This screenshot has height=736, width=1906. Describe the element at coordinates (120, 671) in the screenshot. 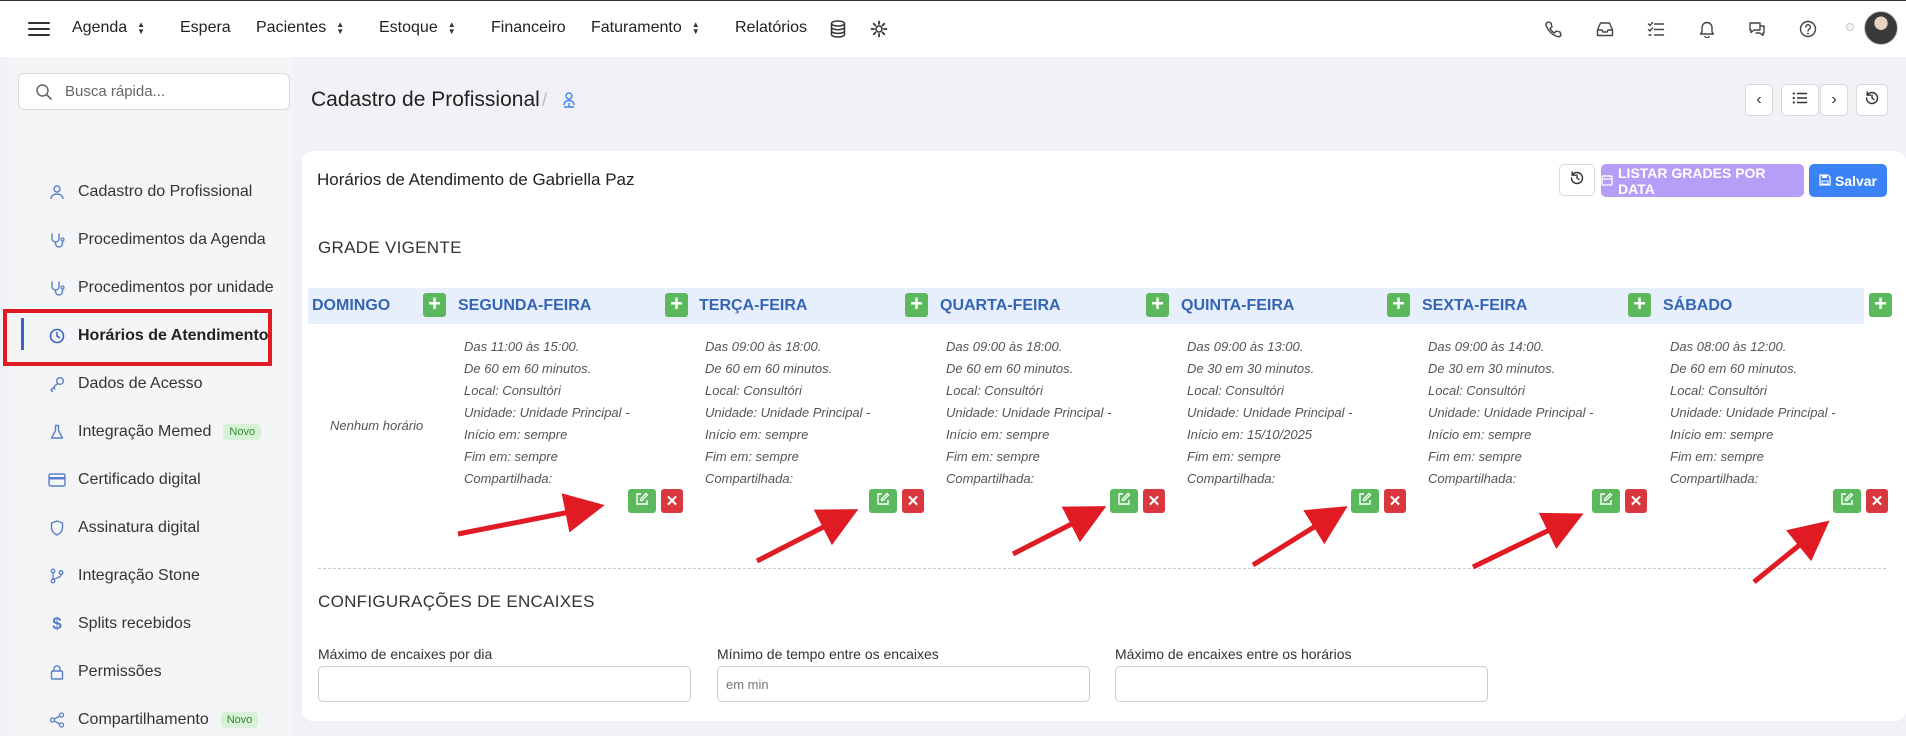

I see `sidebar-item-label: Permissões` at that location.